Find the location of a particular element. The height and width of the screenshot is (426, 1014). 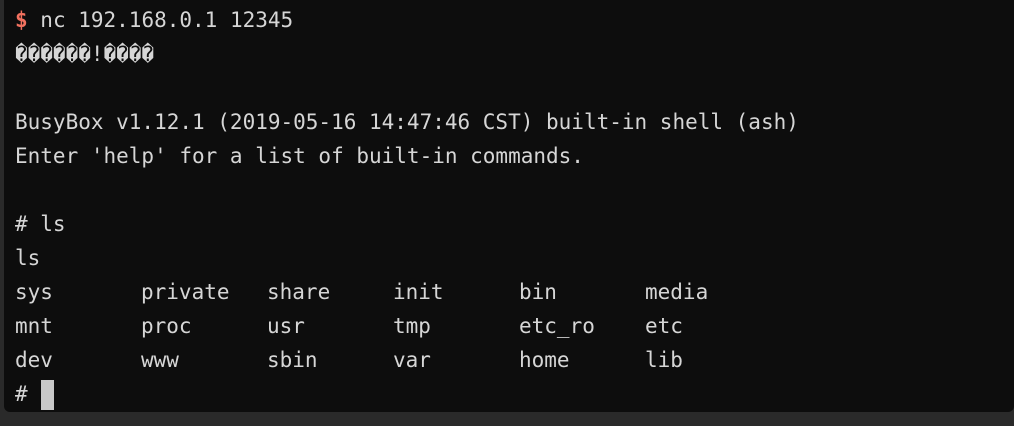

ls-entry: lib is located at coordinates (664, 360).